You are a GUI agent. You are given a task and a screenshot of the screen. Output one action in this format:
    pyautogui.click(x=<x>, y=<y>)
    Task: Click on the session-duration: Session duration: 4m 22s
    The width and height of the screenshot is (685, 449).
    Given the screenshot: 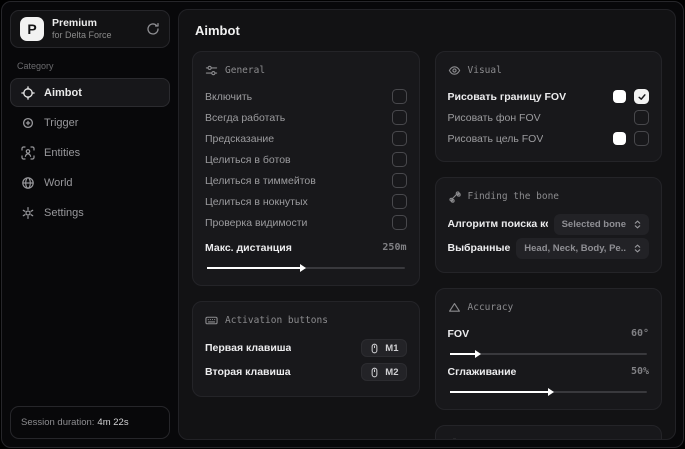 What is the action you would take?
    pyautogui.click(x=90, y=422)
    